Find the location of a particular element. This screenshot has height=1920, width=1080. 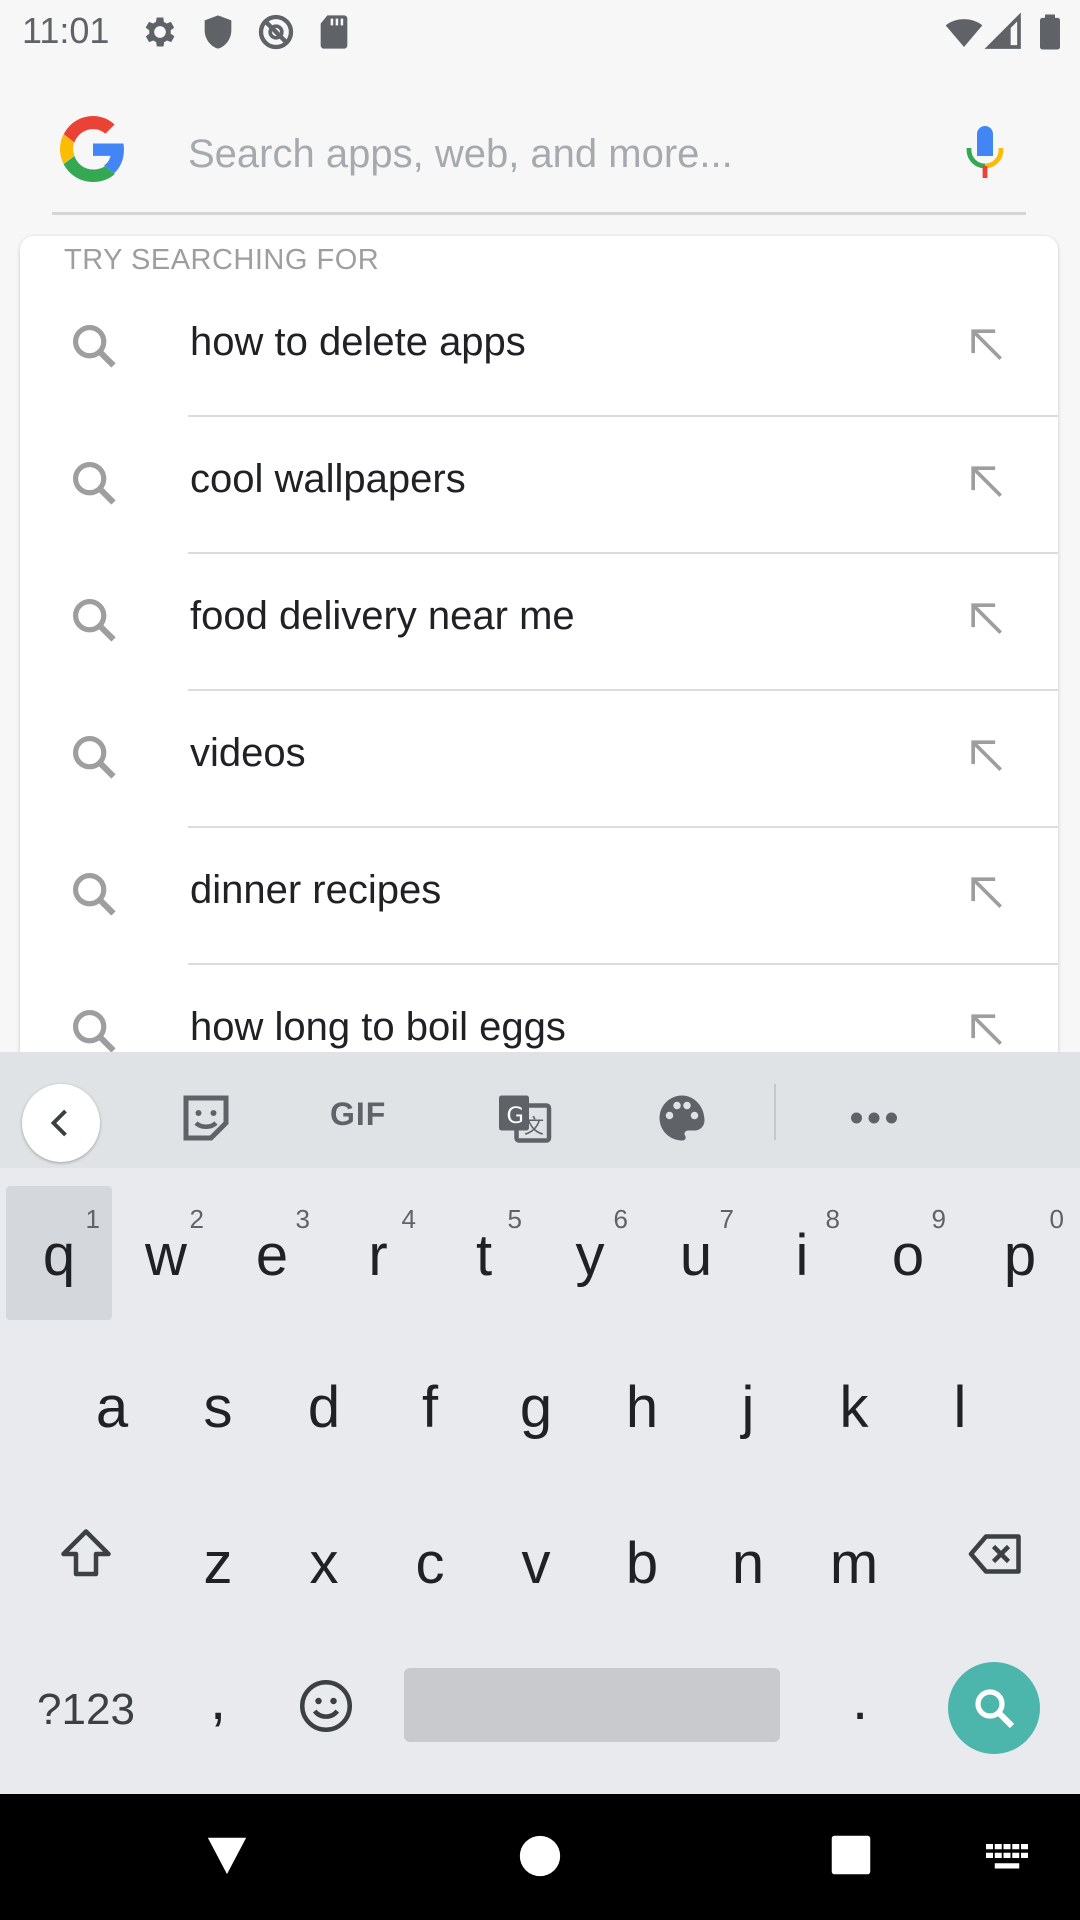

emoji-key is located at coordinates (326, 1707).